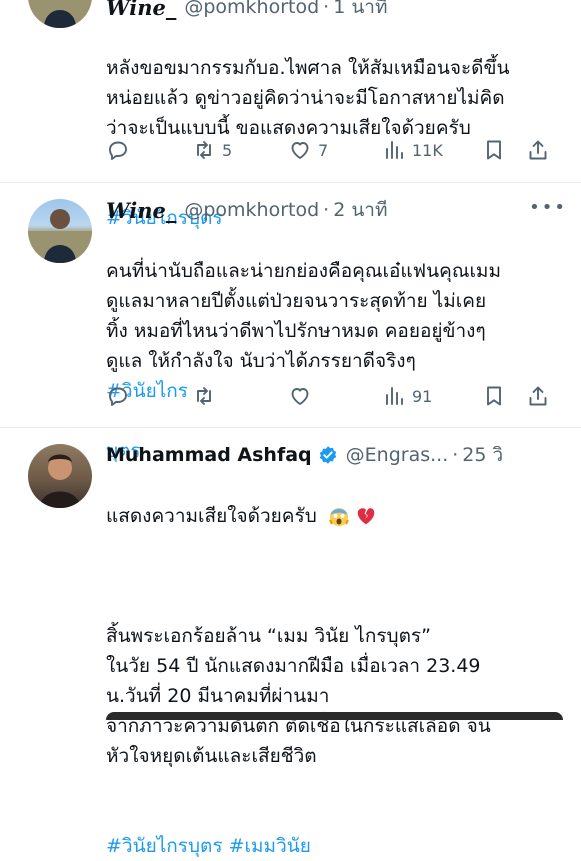  What do you see at coordinates (335, 150) in the screenshot?
I see `like-button: 7` at bounding box center [335, 150].